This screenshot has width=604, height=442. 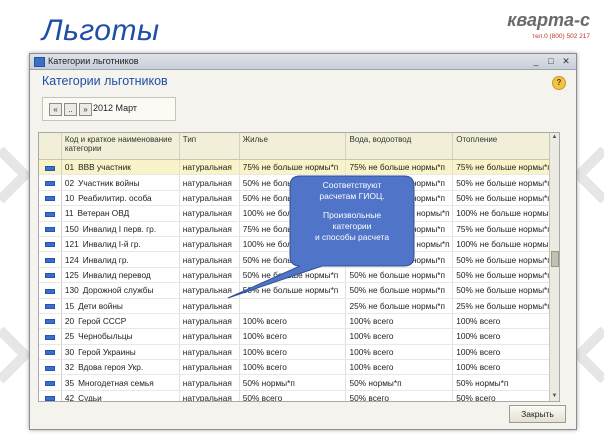 What do you see at coordinates (555, 259) in the screenshot?
I see `scrollbar-thumb` at bounding box center [555, 259].